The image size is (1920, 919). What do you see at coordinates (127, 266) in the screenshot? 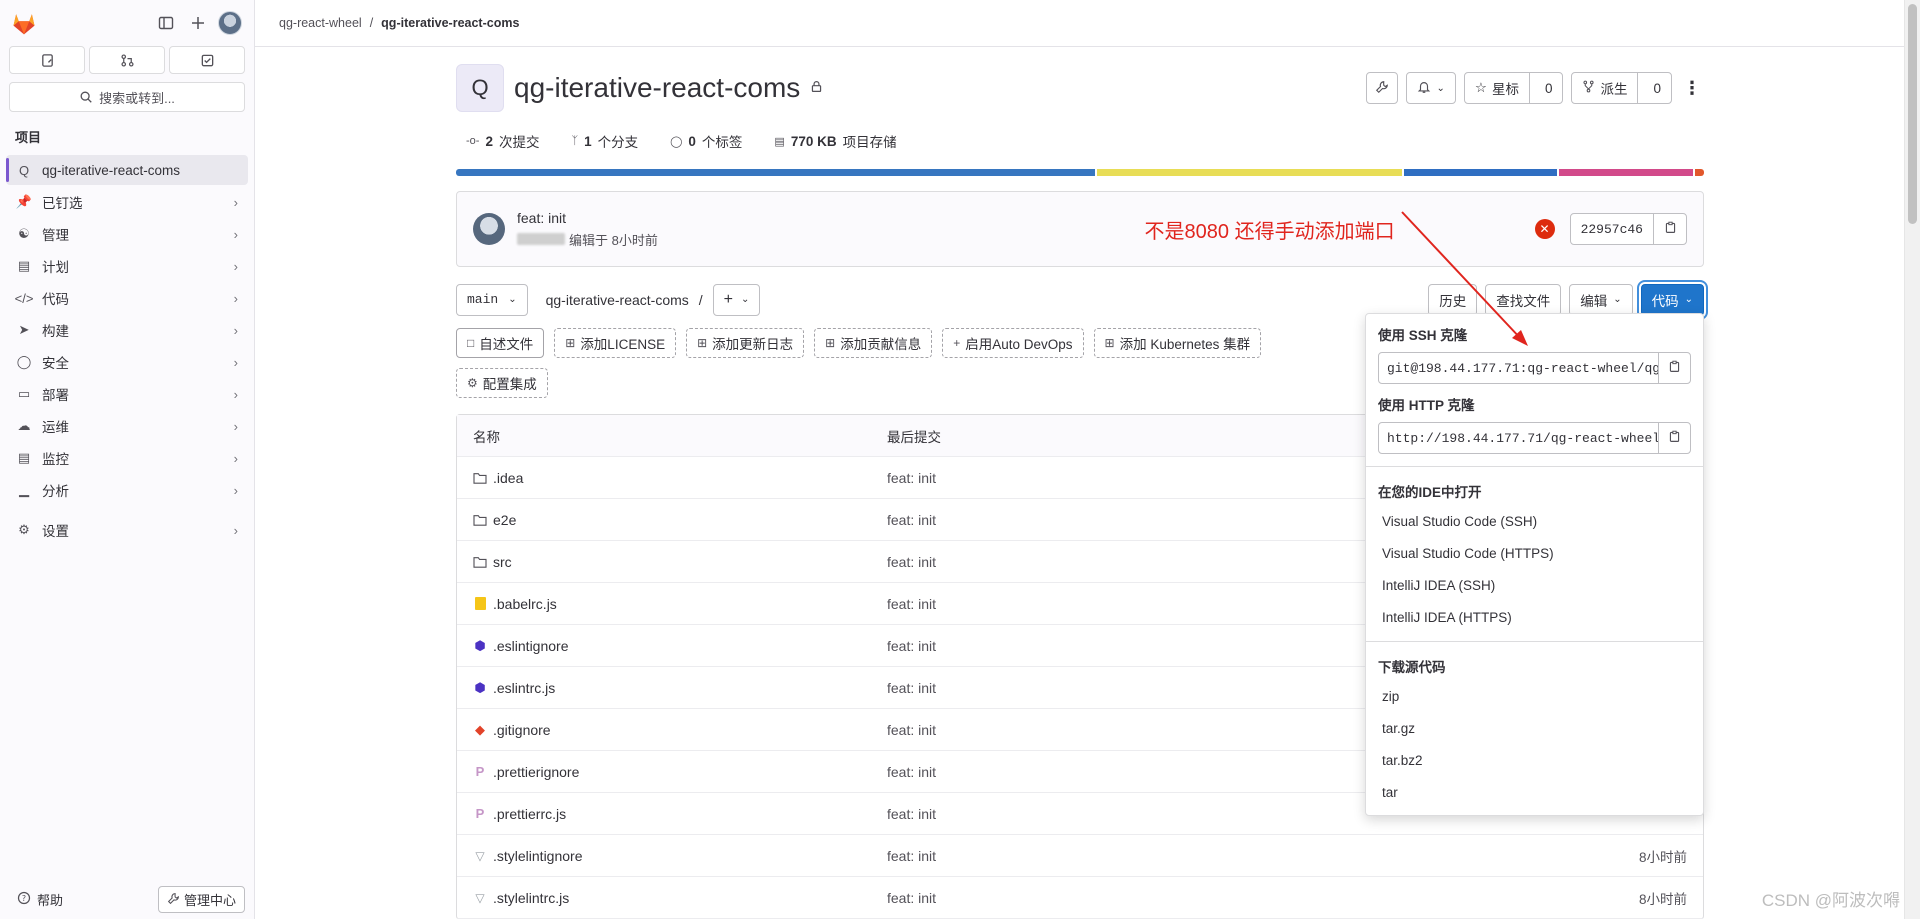
I see `sidebar-item-3: ▤ 计划 ›` at bounding box center [127, 266].